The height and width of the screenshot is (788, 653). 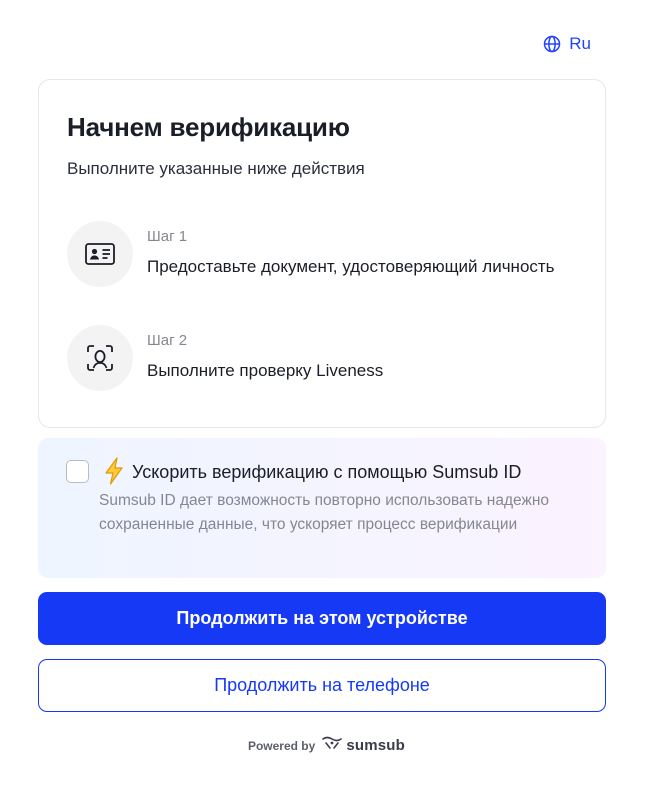 I want to click on sumsub-logo: sumsub, so click(x=363, y=745).